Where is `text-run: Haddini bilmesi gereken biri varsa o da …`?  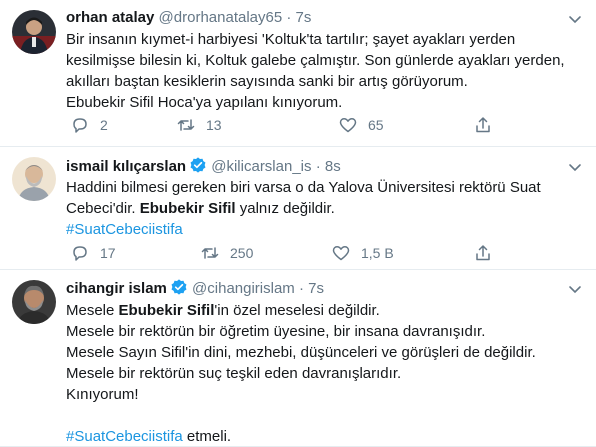 text-run: Haddini bilmesi gereken biri varsa o da … is located at coordinates (303, 187).